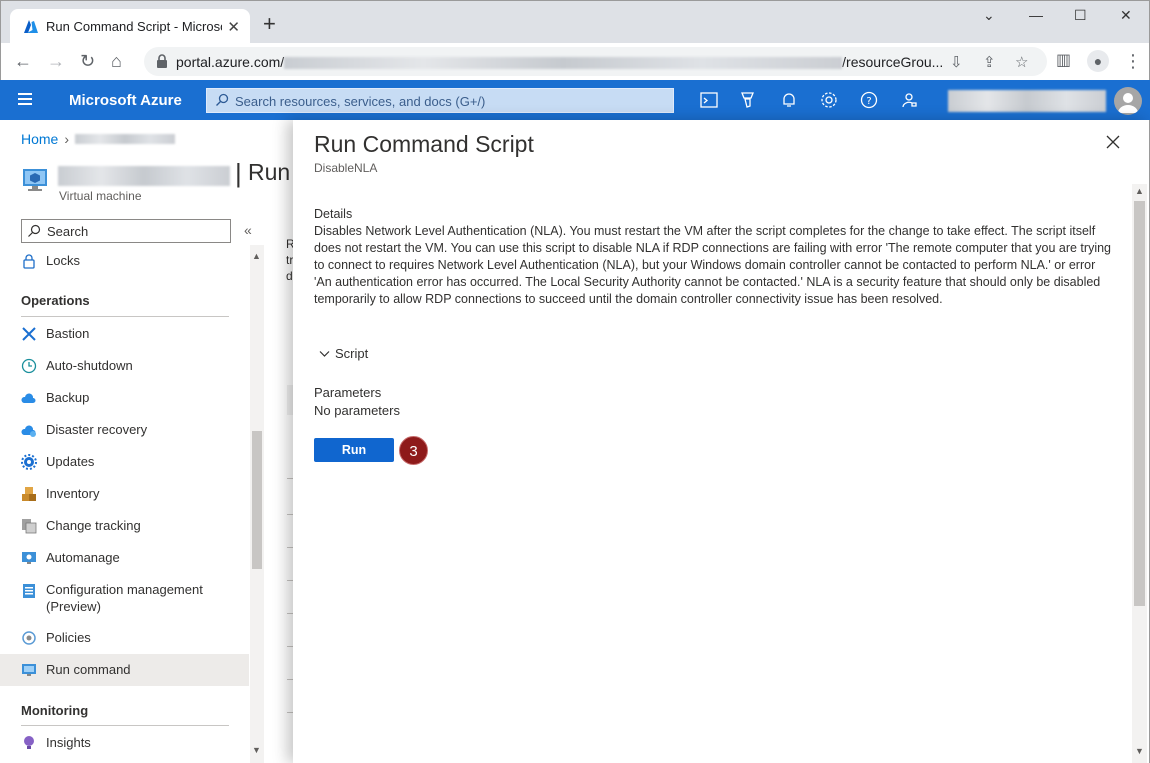  What do you see at coordinates (1027, 101) in the screenshot?
I see `redacted-account-name` at bounding box center [1027, 101].